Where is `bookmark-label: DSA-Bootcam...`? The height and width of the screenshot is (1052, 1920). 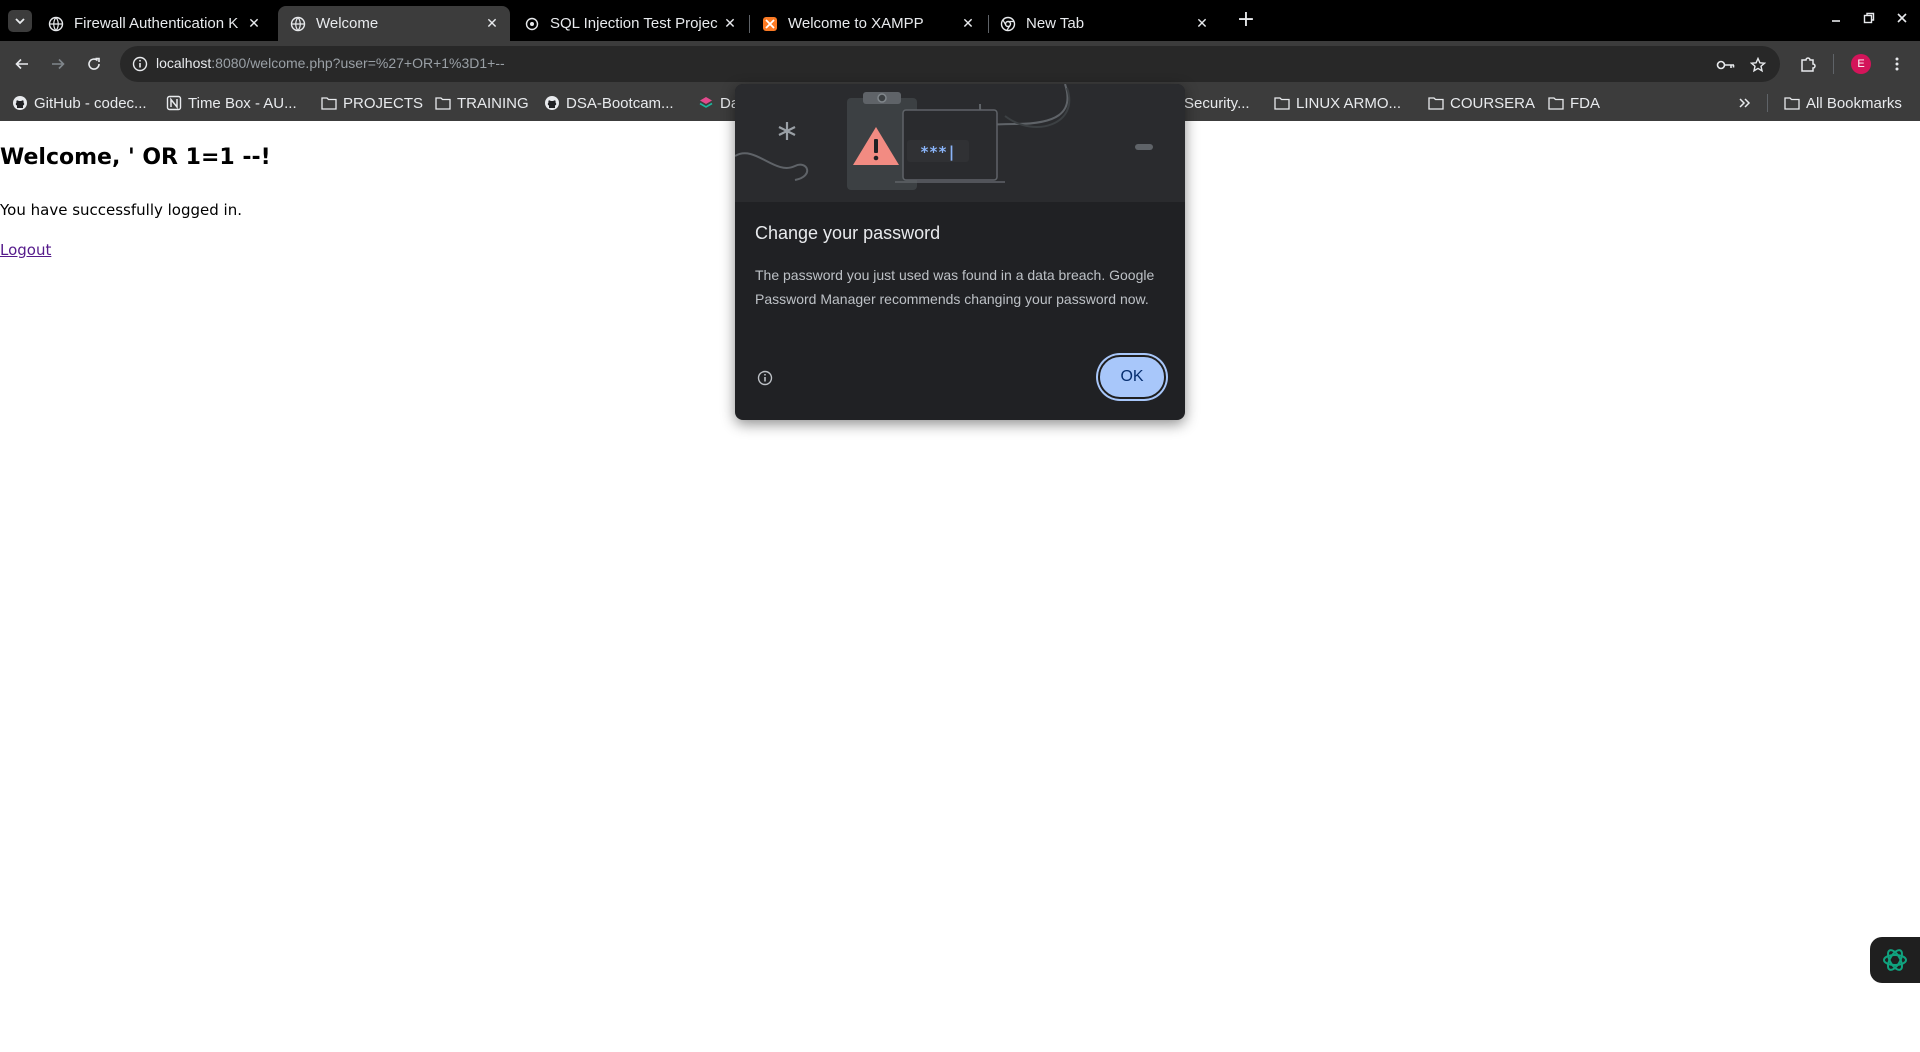 bookmark-label: DSA-Bootcam... is located at coordinates (620, 103).